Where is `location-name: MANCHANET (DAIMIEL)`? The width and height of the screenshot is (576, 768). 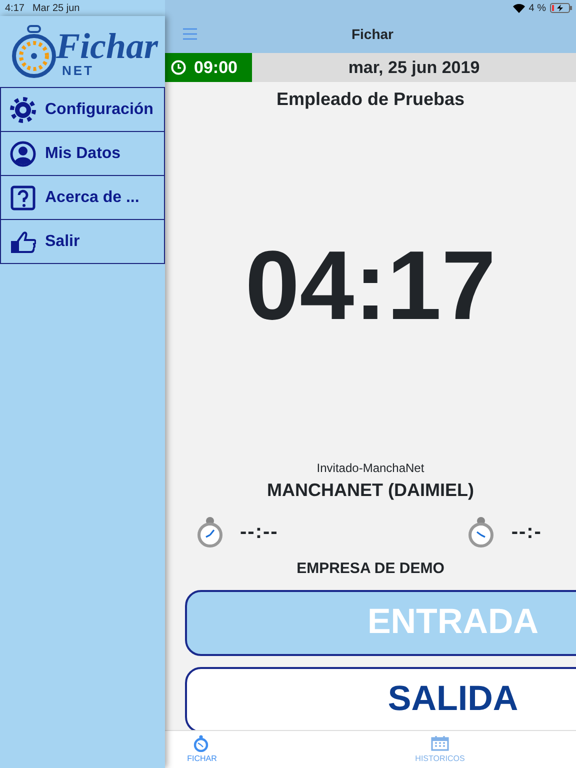 location-name: MANCHANET (DAIMIEL) is located at coordinates (370, 490).